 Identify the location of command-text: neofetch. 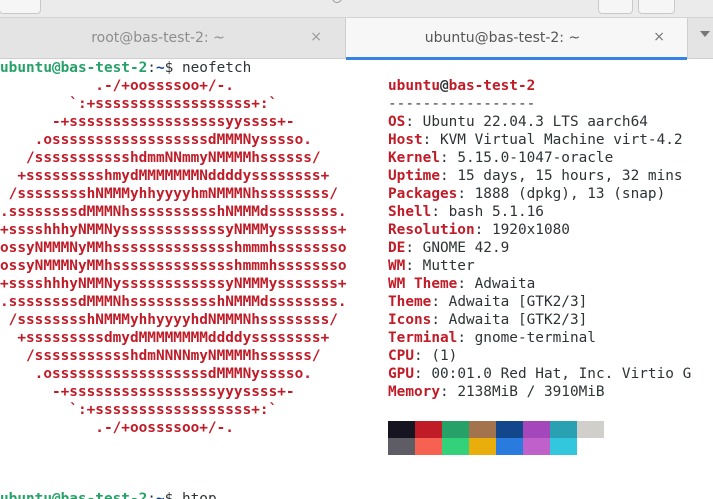
(212, 68).